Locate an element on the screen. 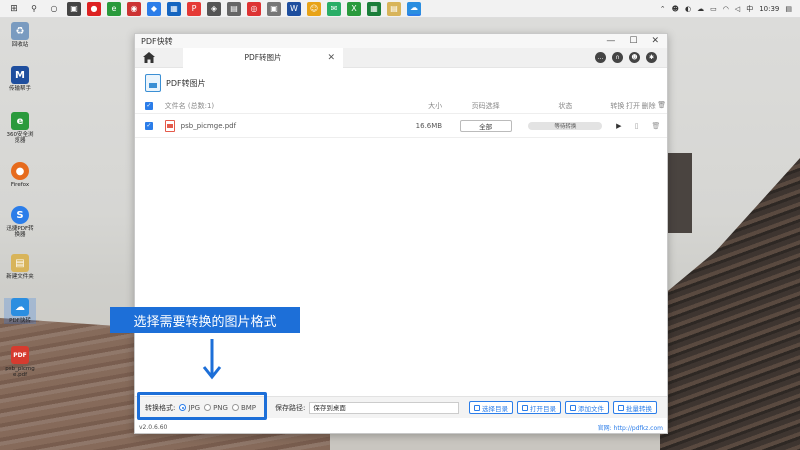 Image resolution: width=800 pixels, height=450 pixels. row-ops: ▶ ▯ 🗑 is located at coordinates (638, 126).